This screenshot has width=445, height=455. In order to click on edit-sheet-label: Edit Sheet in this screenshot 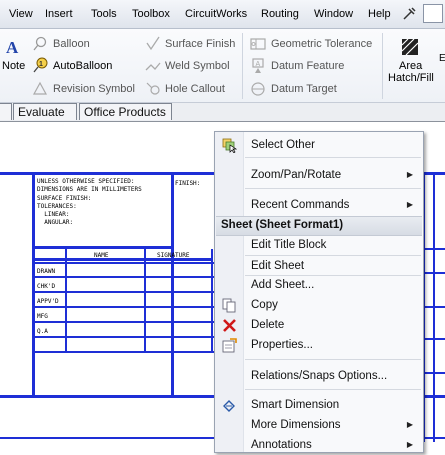, I will do `click(278, 266)`.